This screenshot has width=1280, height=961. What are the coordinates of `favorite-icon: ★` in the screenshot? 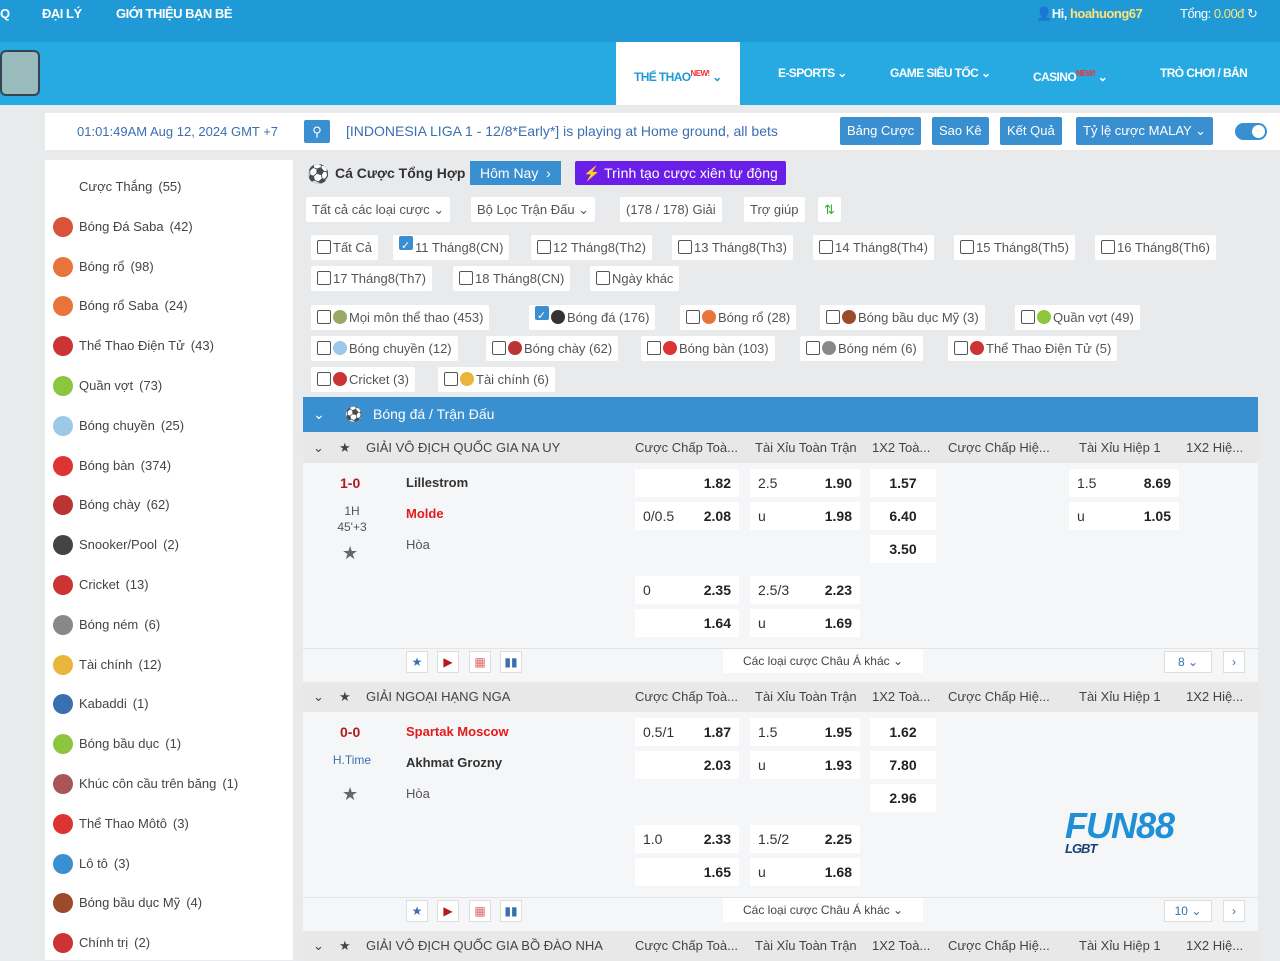 It's located at (417, 662).